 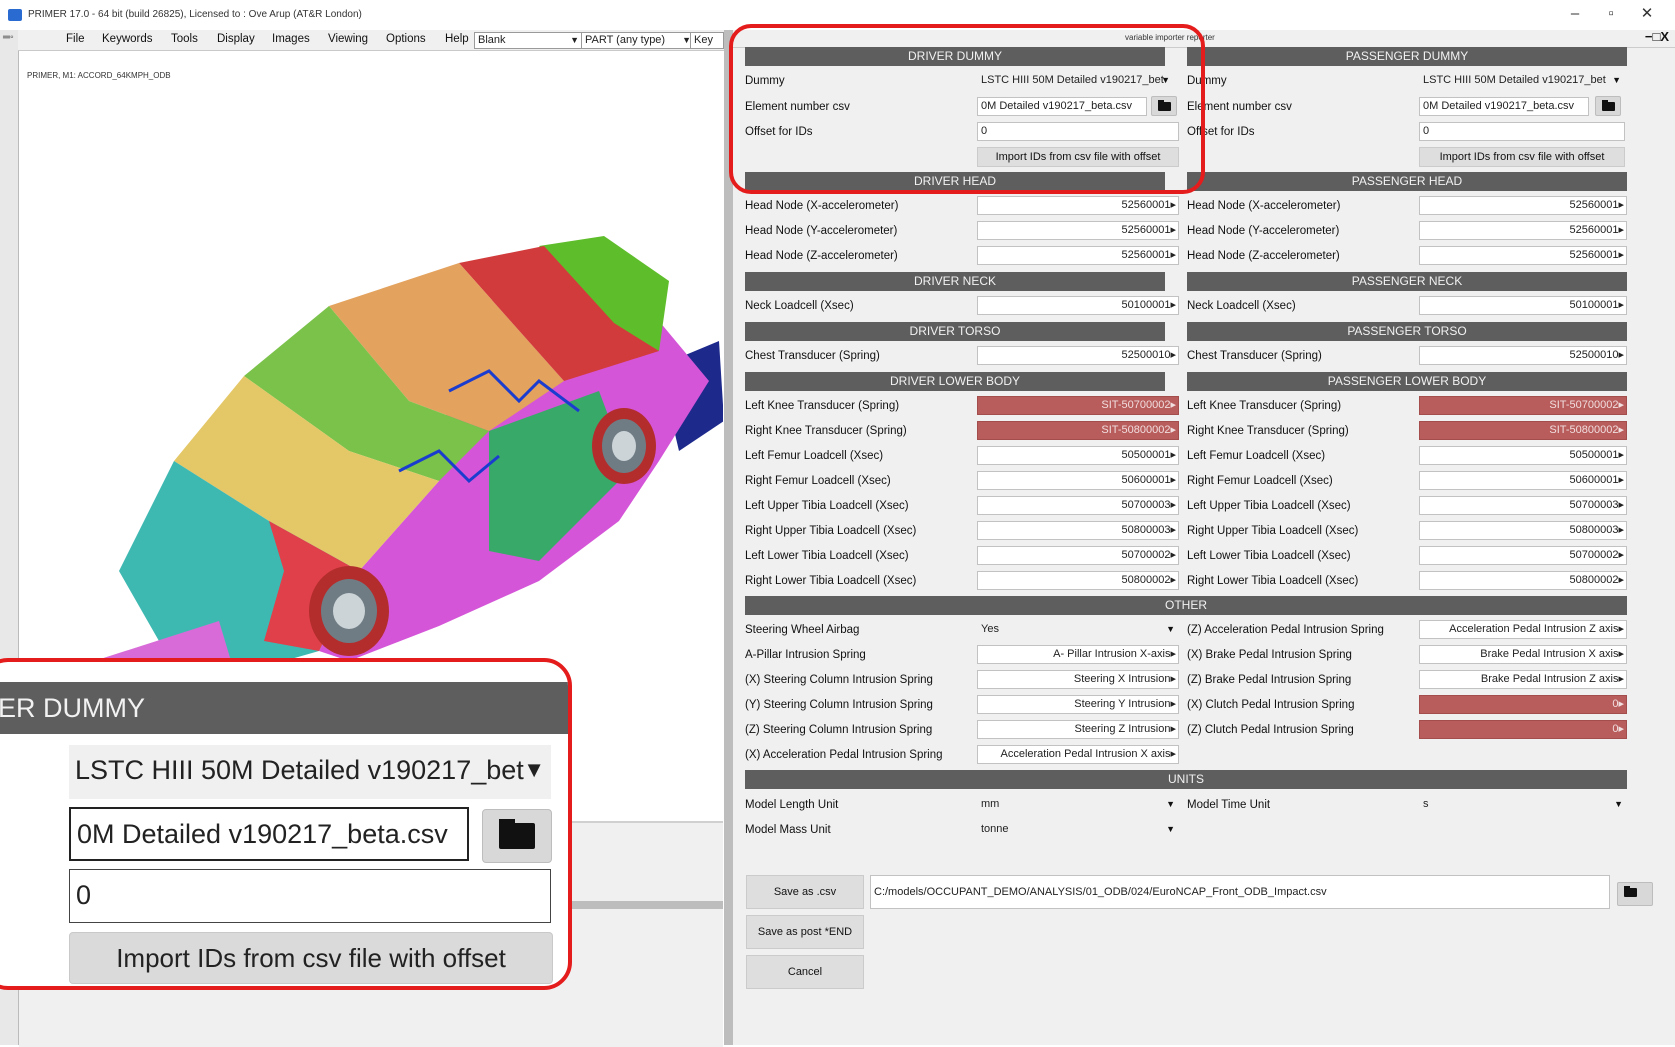 I want to click on app-icon, so click(x=15, y=15).